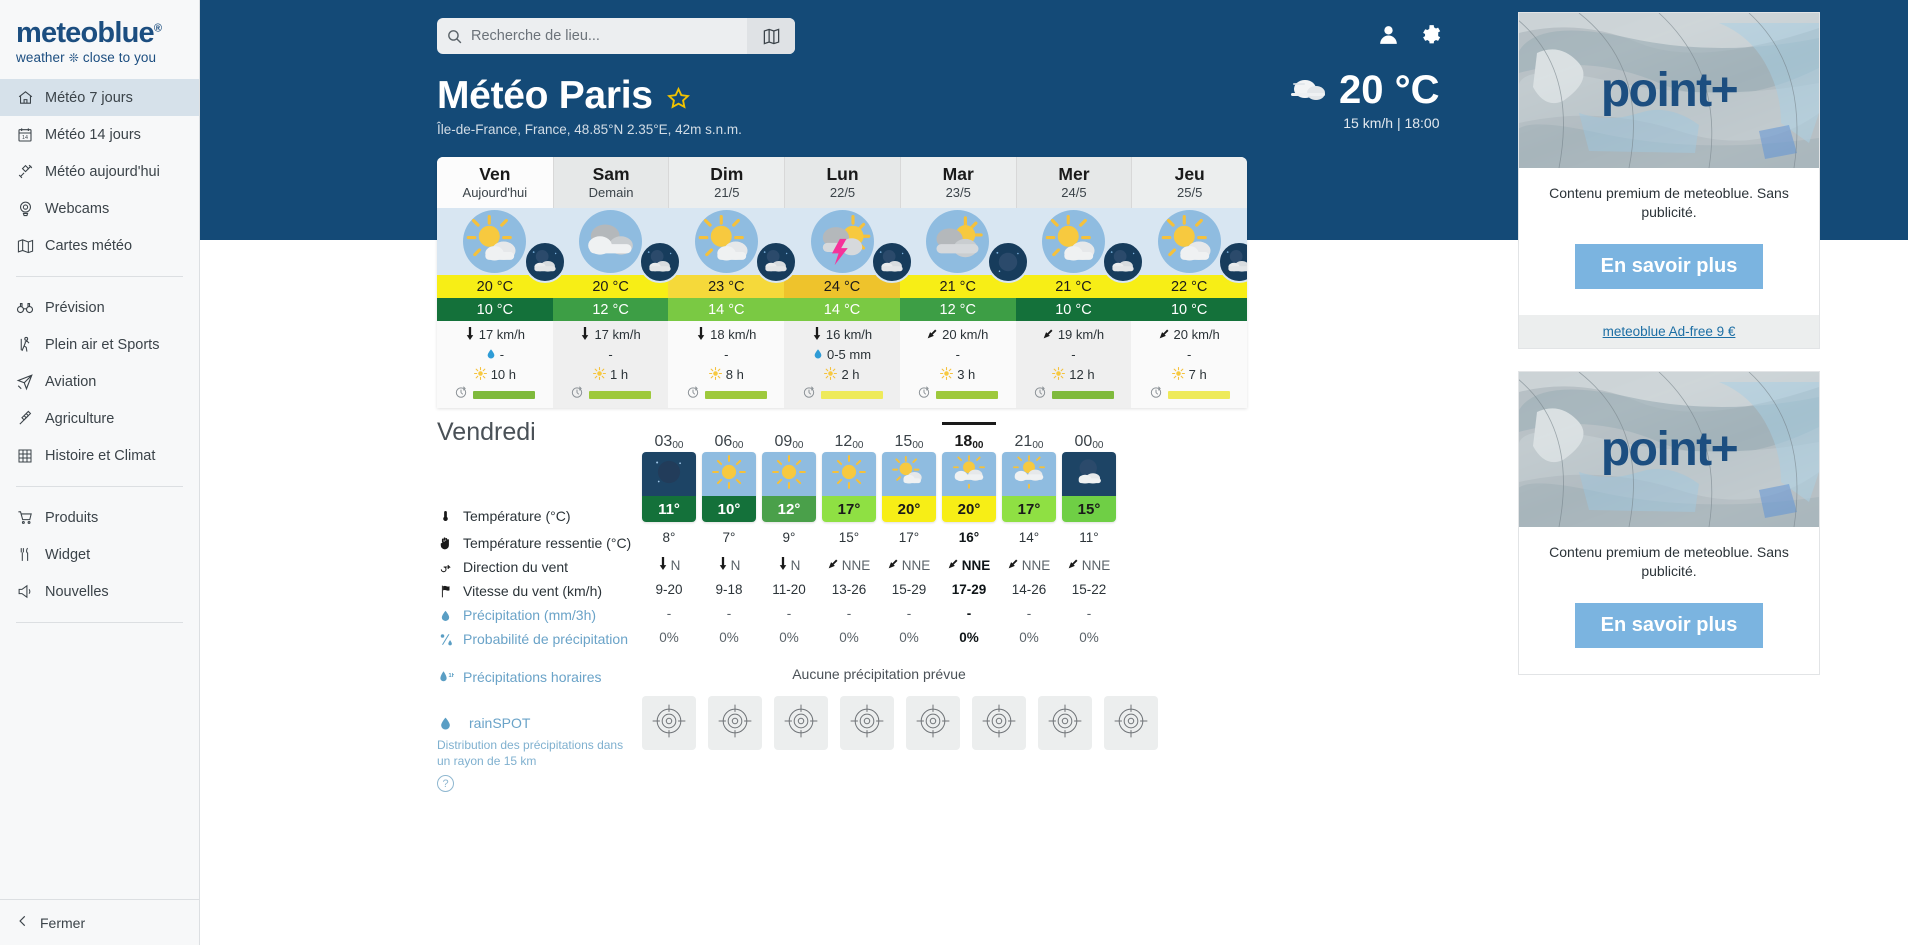 The width and height of the screenshot is (1908, 945). What do you see at coordinates (80, 418) in the screenshot?
I see `sidebar-label: Agriculture` at bounding box center [80, 418].